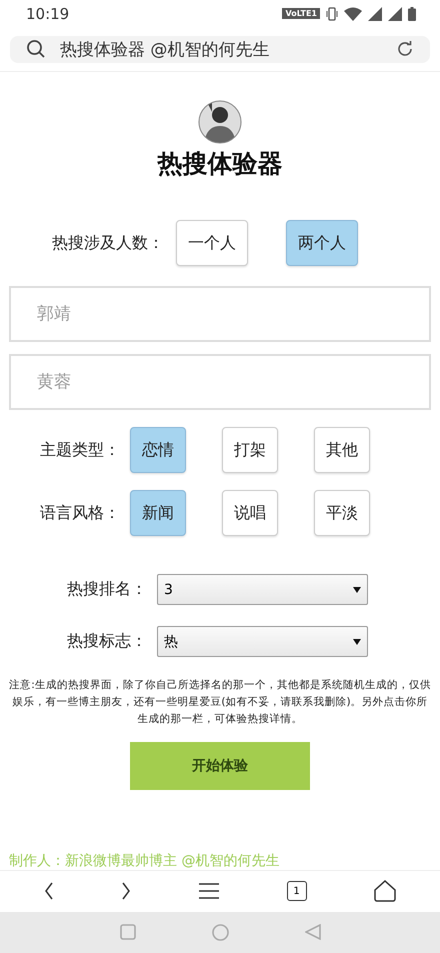  What do you see at coordinates (158, 450) in the screenshot?
I see `option-button: 恋情` at bounding box center [158, 450].